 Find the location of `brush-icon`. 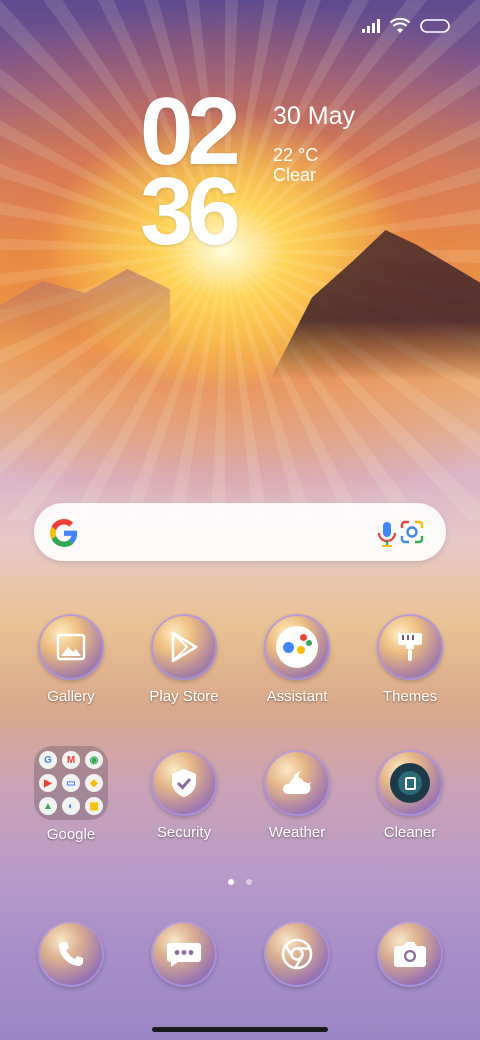

brush-icon is located at coordinates (410, 647).